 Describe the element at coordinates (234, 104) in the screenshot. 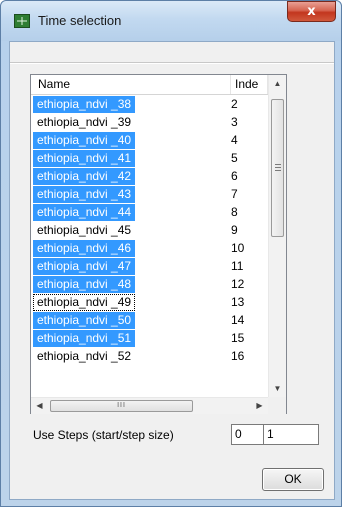

I see `row-index: 2` at that location.